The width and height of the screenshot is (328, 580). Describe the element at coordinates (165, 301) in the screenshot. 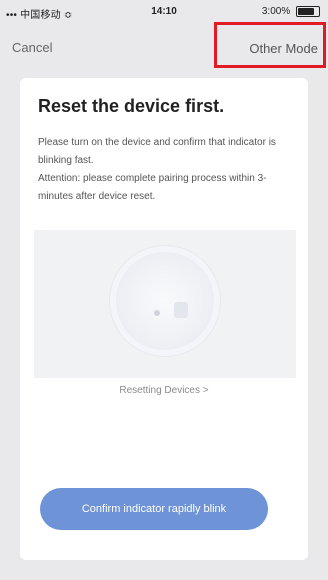

I see `device-image` at that location.